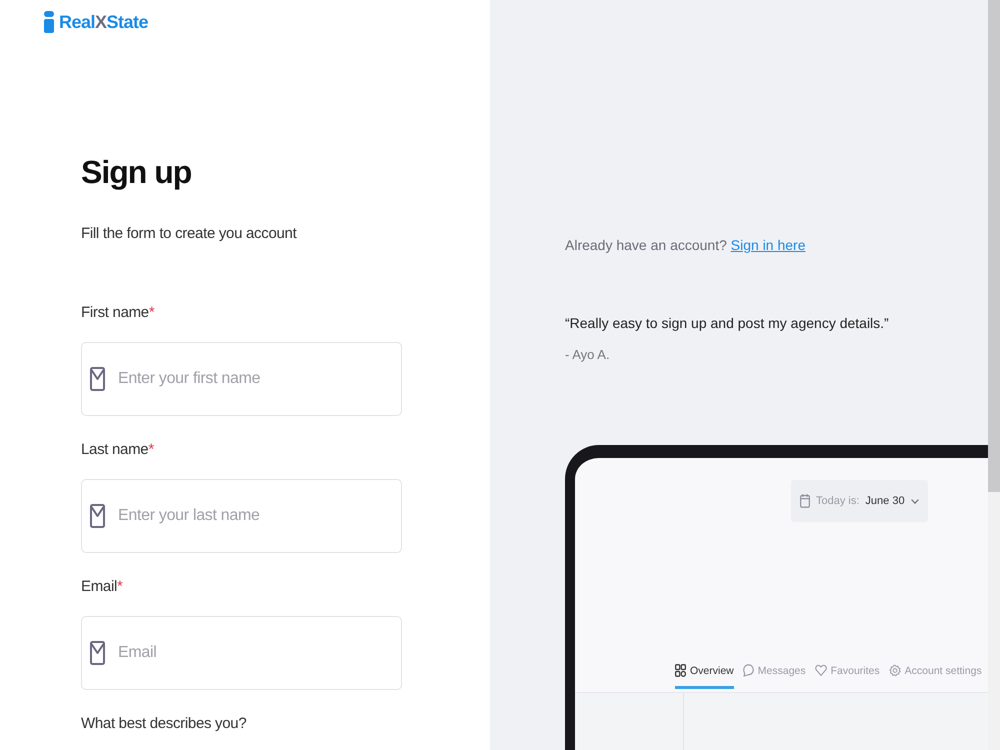  I want to click on scrollbar-track, so click(994, 375).